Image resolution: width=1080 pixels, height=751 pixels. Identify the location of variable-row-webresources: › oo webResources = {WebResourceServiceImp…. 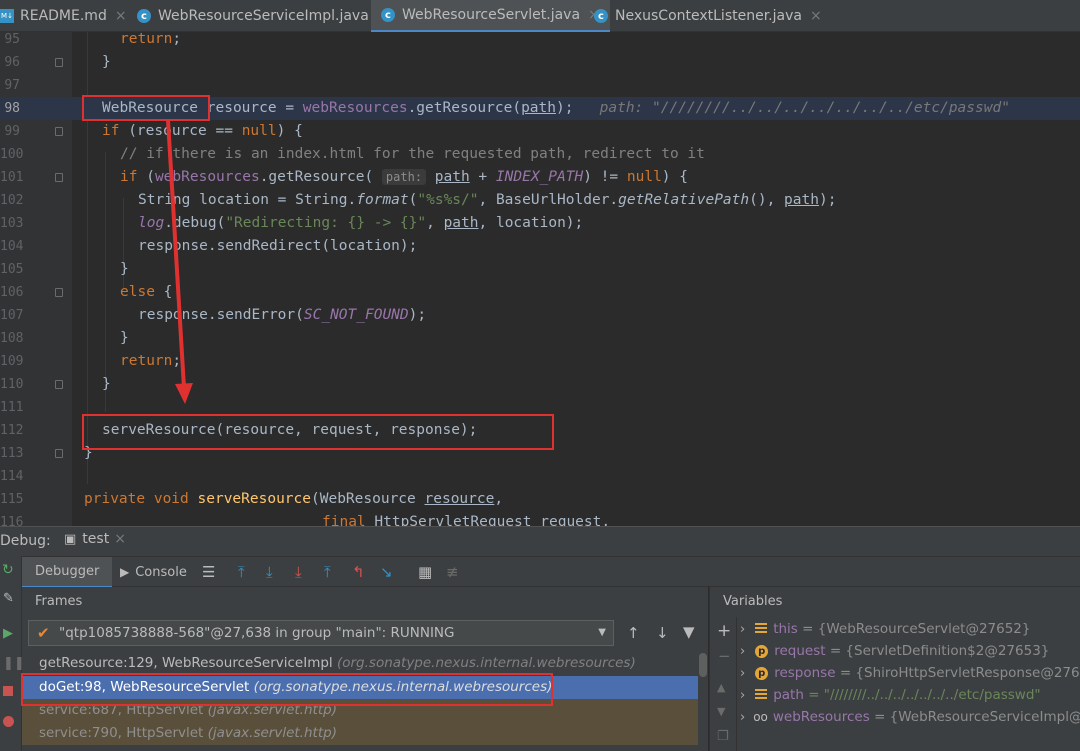
(910, 717).